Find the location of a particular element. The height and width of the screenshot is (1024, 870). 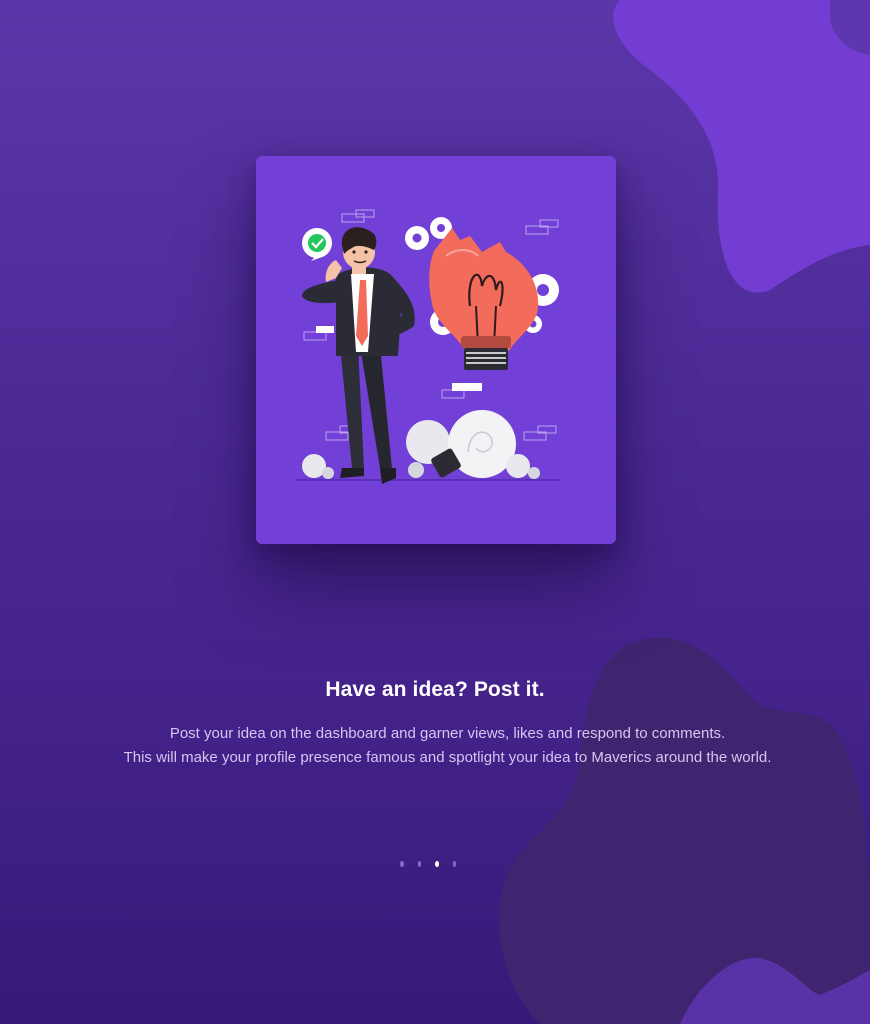

top-right-blob is located at coordinates (741, 146).